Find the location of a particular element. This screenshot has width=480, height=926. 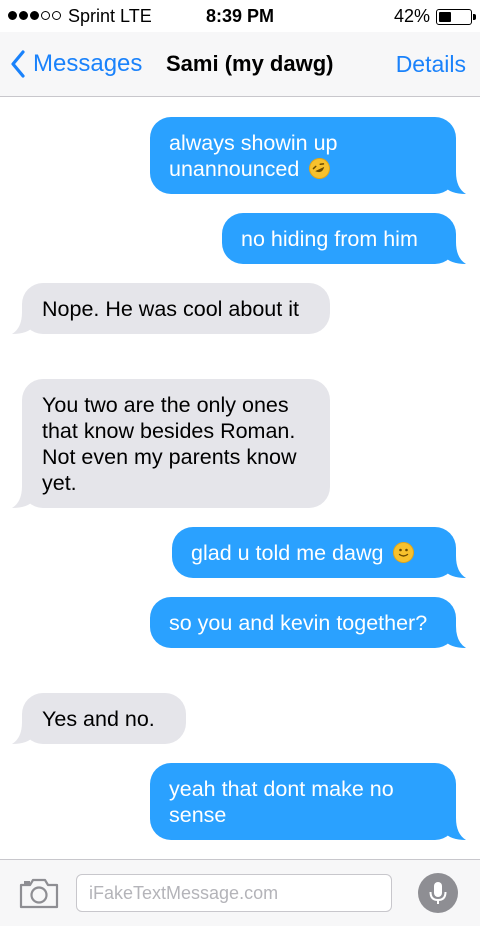

message-text: Yes and no. is located at coordinates (98, 719).